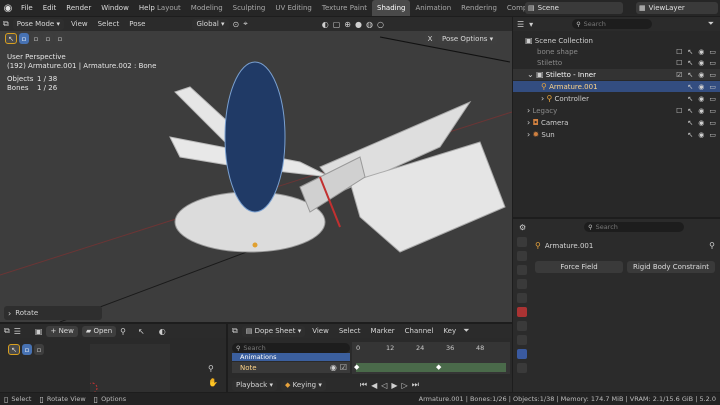  Describe the element at coordinates (48, 38) in the screenshot. I see `select-mode-subtract-icon: ▫` at that location.